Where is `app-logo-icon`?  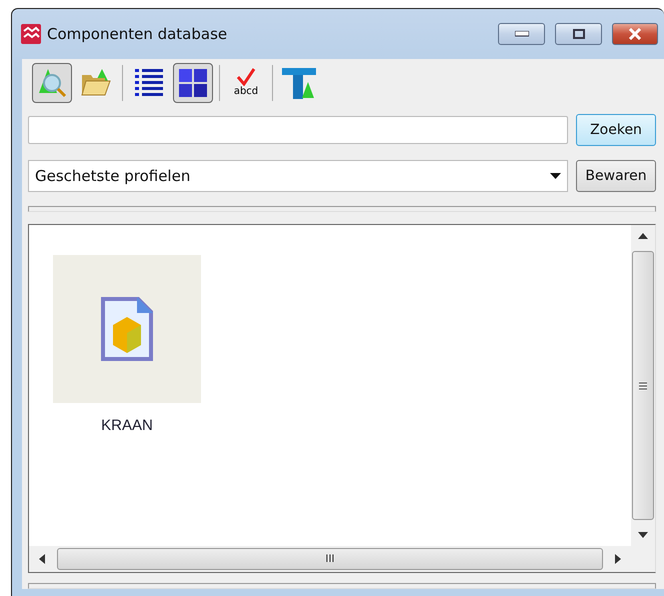
app-logo-icon is located at coordinates (31, 34).